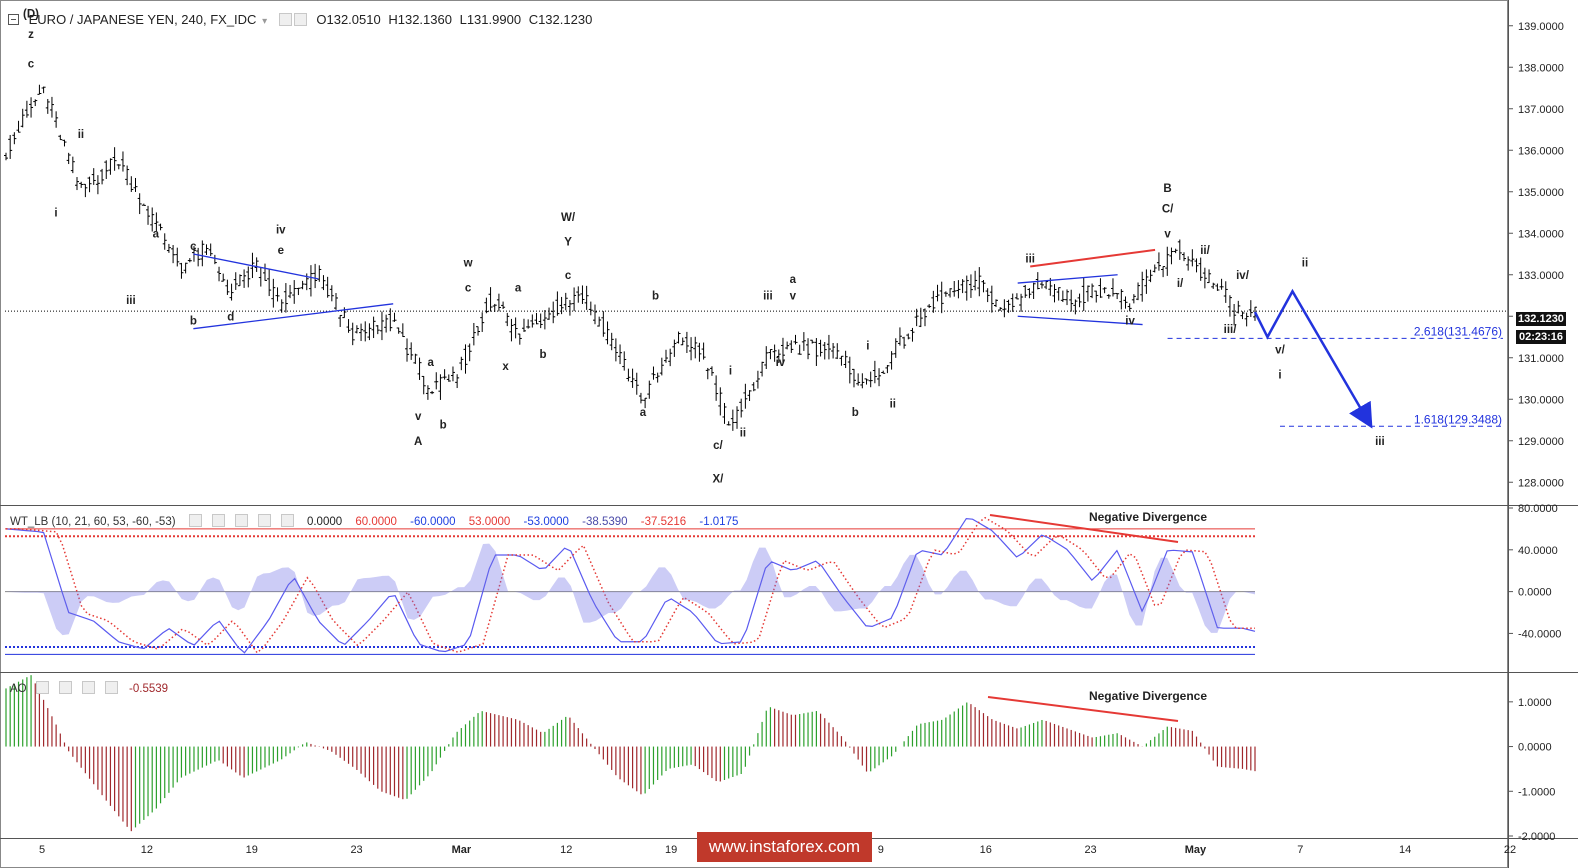 The width and height of the screenshot is (1578, 868). Describe the element at coordinates (630, 589) in the screenshot. I see `wt-histogram` at that location.